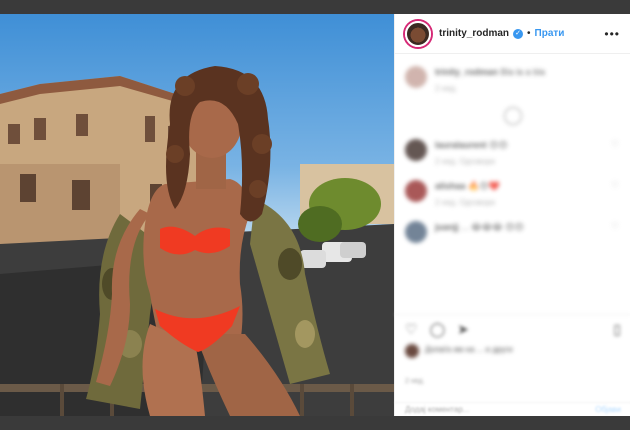  What do you see at coordinates (446, 88) in the screenshot?
I see `comment-meta: 2 нед.` at bounding box center [446, 88].